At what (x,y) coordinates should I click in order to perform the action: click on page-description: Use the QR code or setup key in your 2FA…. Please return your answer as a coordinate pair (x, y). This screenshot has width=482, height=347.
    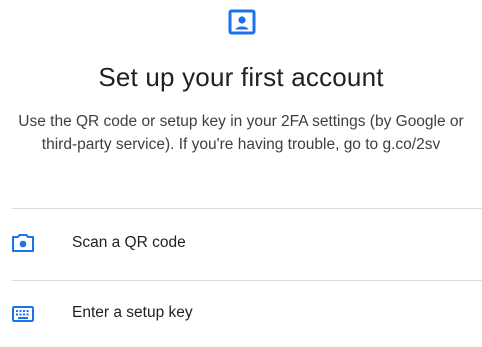
    Looking at the image, I should click on (241, 133).